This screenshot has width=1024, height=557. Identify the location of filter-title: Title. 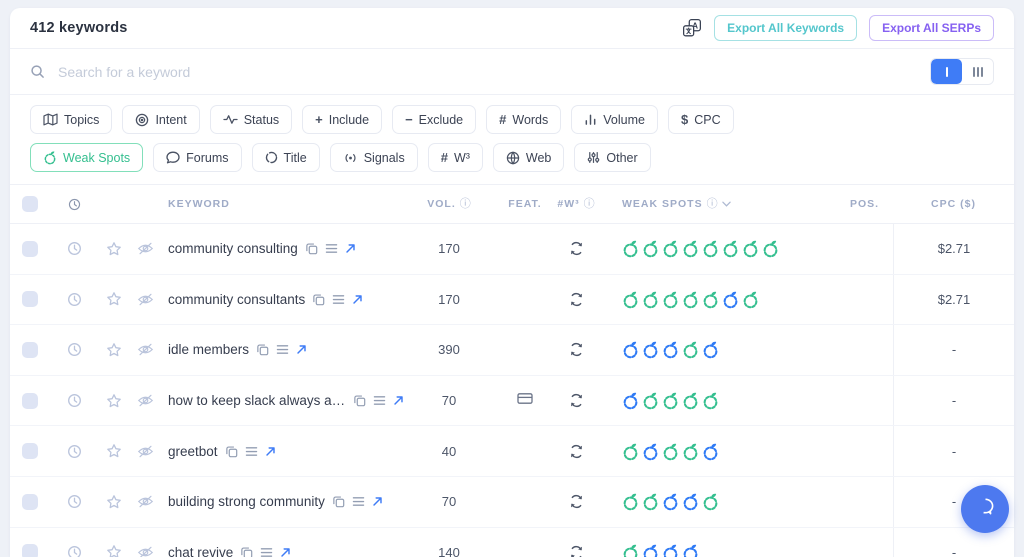
(285, 157).